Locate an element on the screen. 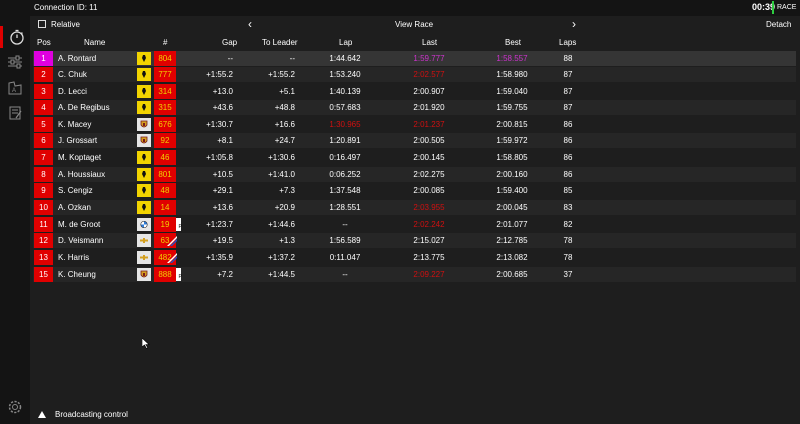  car-number: 19 is located at coordinates (165, 224).